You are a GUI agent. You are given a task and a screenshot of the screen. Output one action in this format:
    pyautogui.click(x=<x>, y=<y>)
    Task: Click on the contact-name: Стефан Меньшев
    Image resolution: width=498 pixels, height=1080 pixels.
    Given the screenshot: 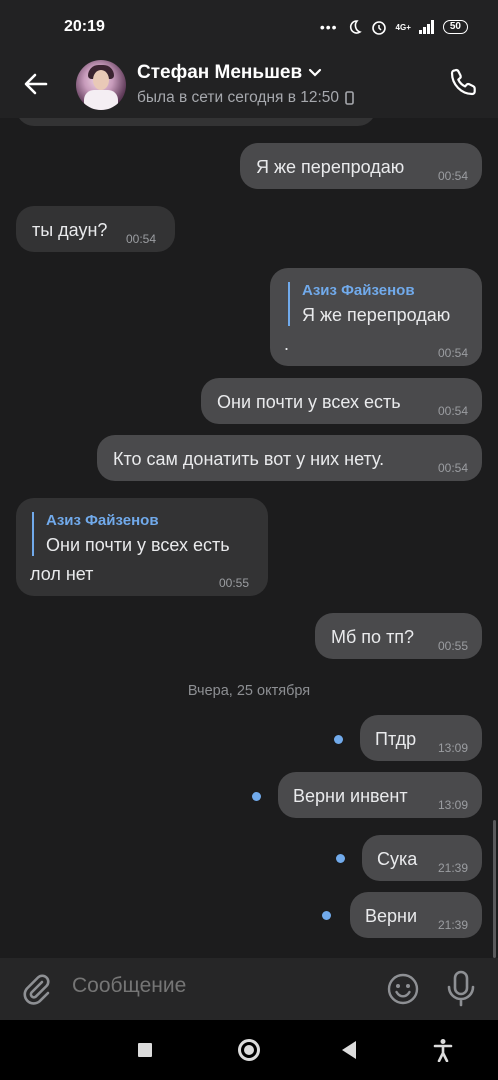 What is the action you would take?
    pyautogui.click(x=220, y=72)
    